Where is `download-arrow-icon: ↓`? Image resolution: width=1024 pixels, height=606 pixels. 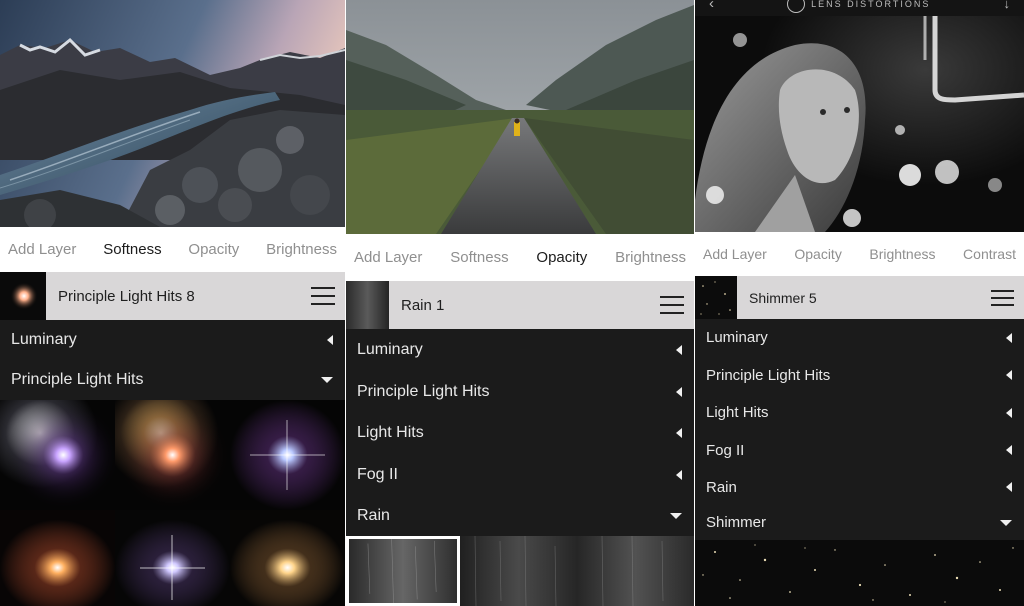 download-arrow-icon: ↓ is located at coordinates (1007, 5).